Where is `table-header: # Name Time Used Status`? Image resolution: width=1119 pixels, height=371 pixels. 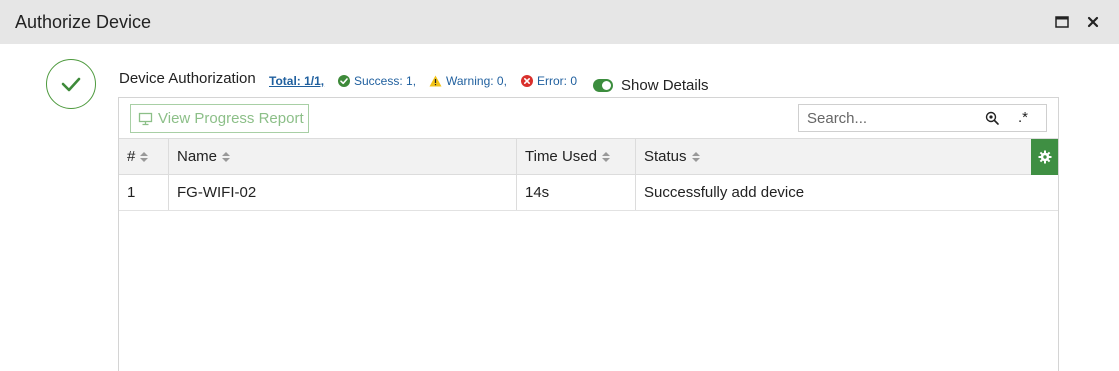 table-header: # Name Time Used Status is located at coordinates (588, 156).